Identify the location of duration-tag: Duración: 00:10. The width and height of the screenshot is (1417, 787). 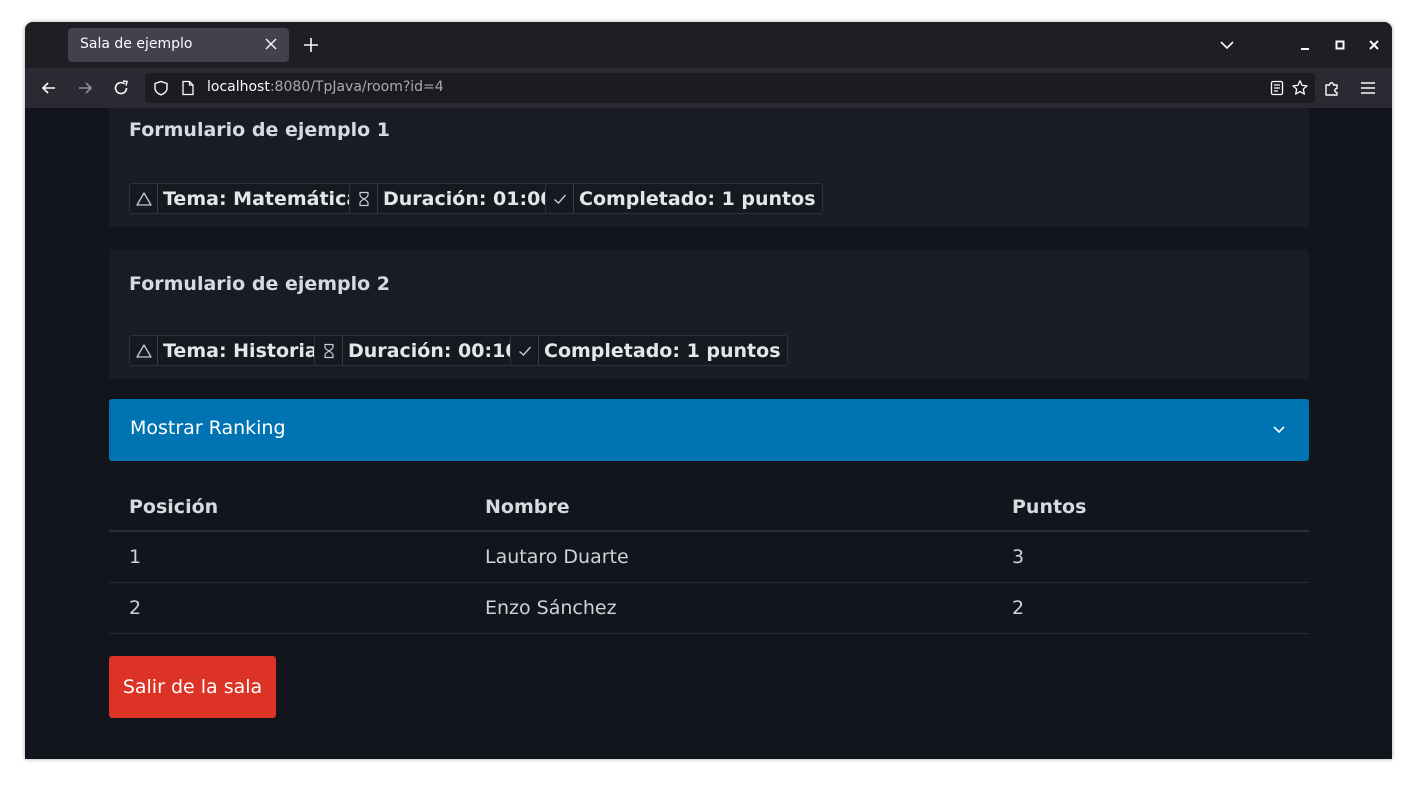
(420, 350).